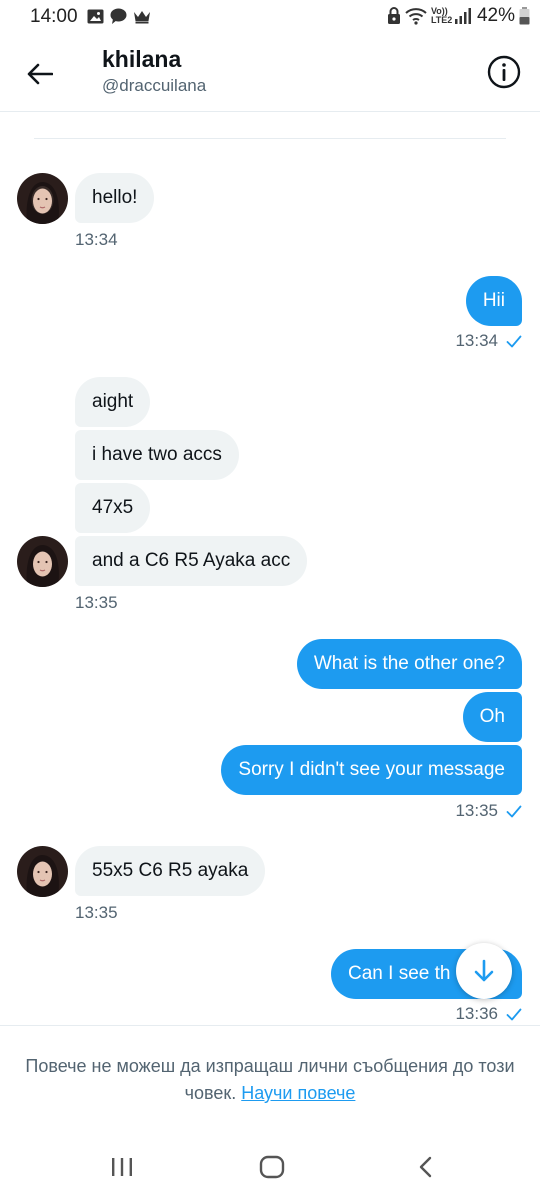 The image size is (540, 1200). What do you see at coordinates (115, 198) in the screenshot?
I see `message-bubble-incoming: hello!` at bounding box center [115, 198].